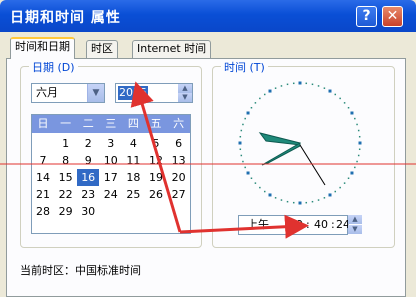  I want to click on calendar-day: 6, so click(179, 143).